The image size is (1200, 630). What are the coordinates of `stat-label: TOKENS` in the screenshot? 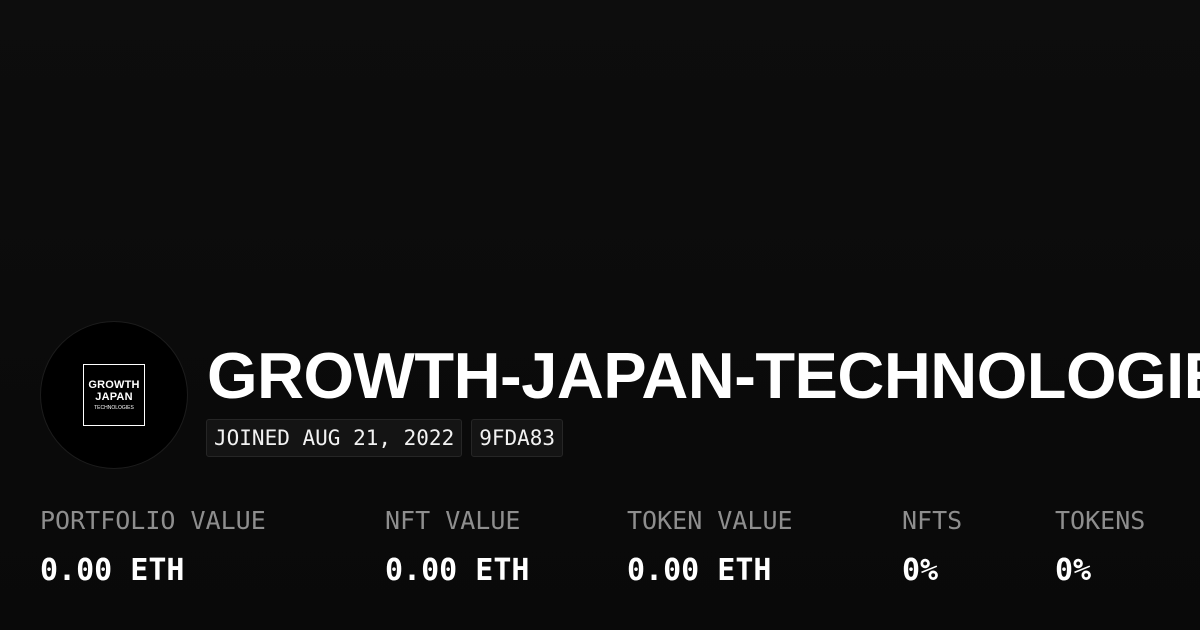 It's located at (1100, 520).